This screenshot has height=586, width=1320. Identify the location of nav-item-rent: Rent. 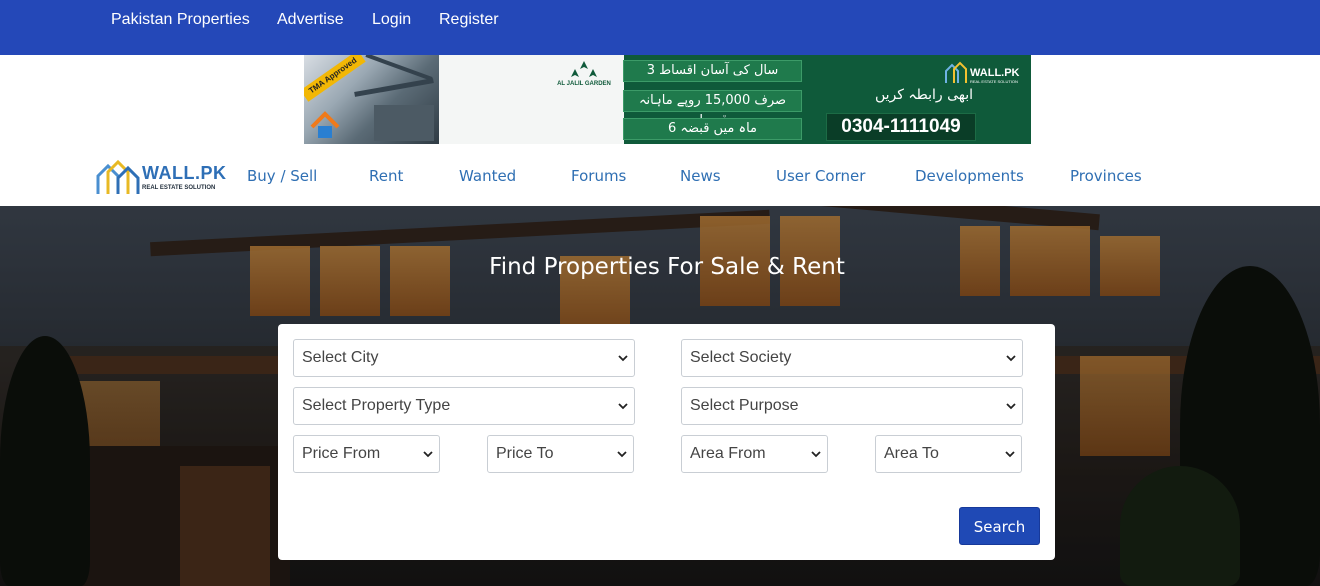
(386, 176).